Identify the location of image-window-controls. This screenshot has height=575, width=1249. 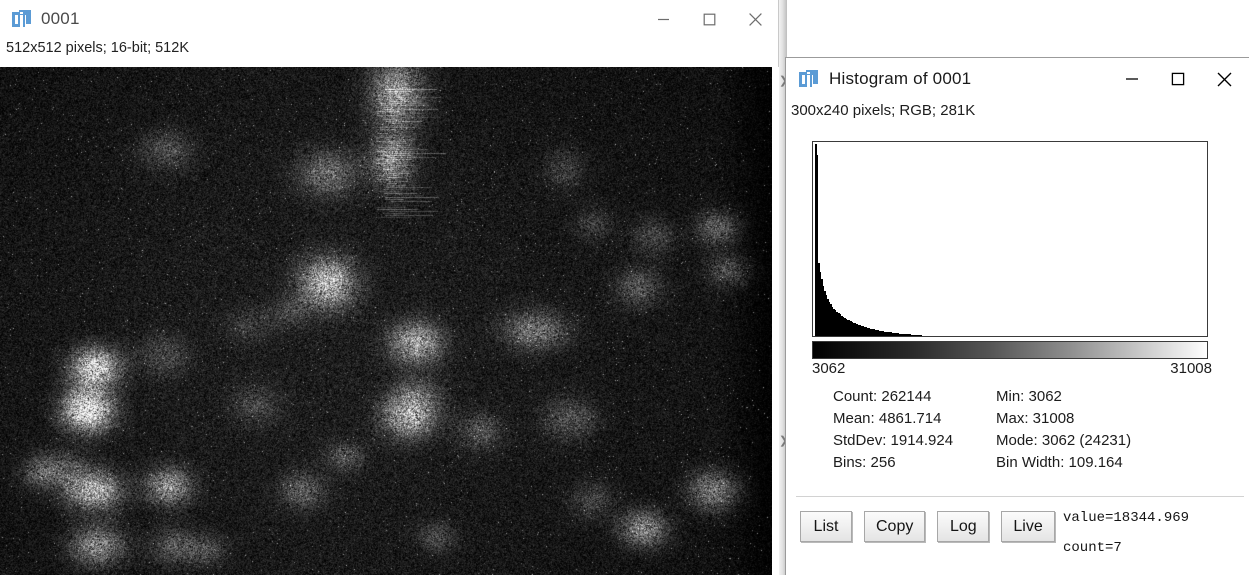
(709, 19).